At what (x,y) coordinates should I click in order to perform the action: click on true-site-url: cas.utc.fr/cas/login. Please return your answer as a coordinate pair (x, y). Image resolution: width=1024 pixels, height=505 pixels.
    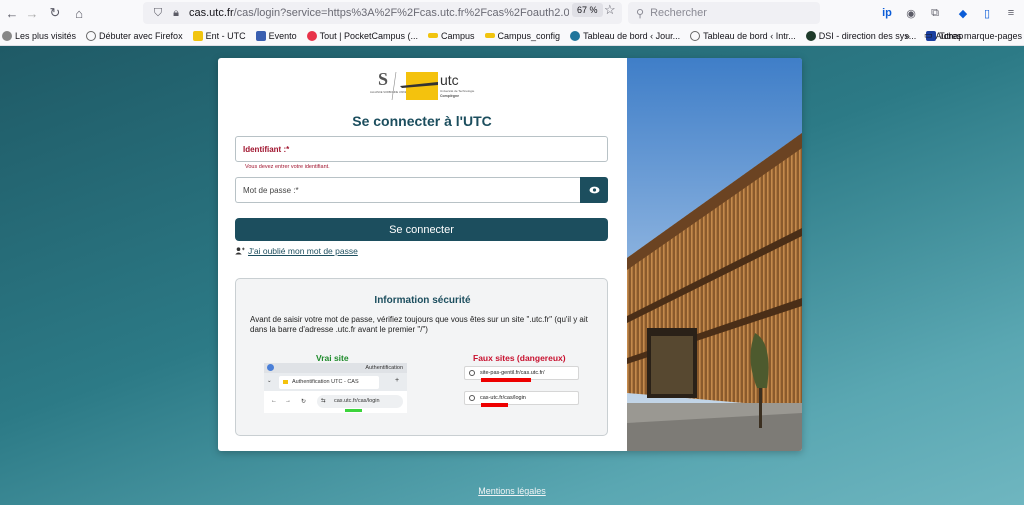
    Looking at the image, I should click on (357, 401).